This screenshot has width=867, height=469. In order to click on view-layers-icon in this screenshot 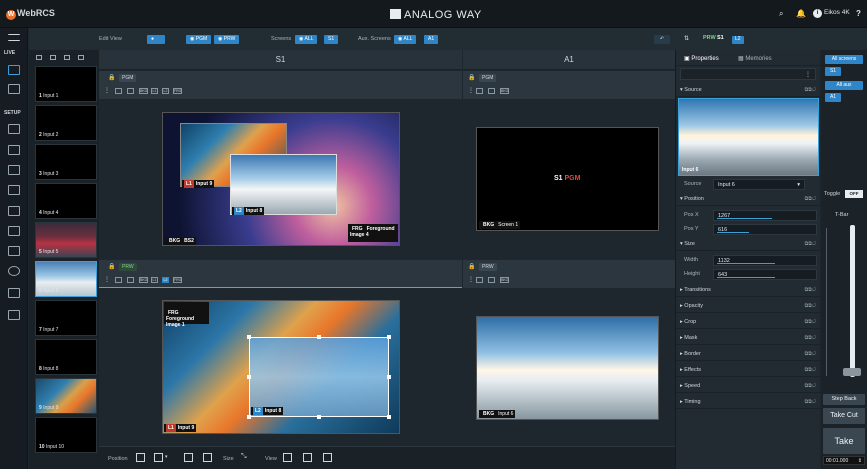, I will do `click(307, 457)`.